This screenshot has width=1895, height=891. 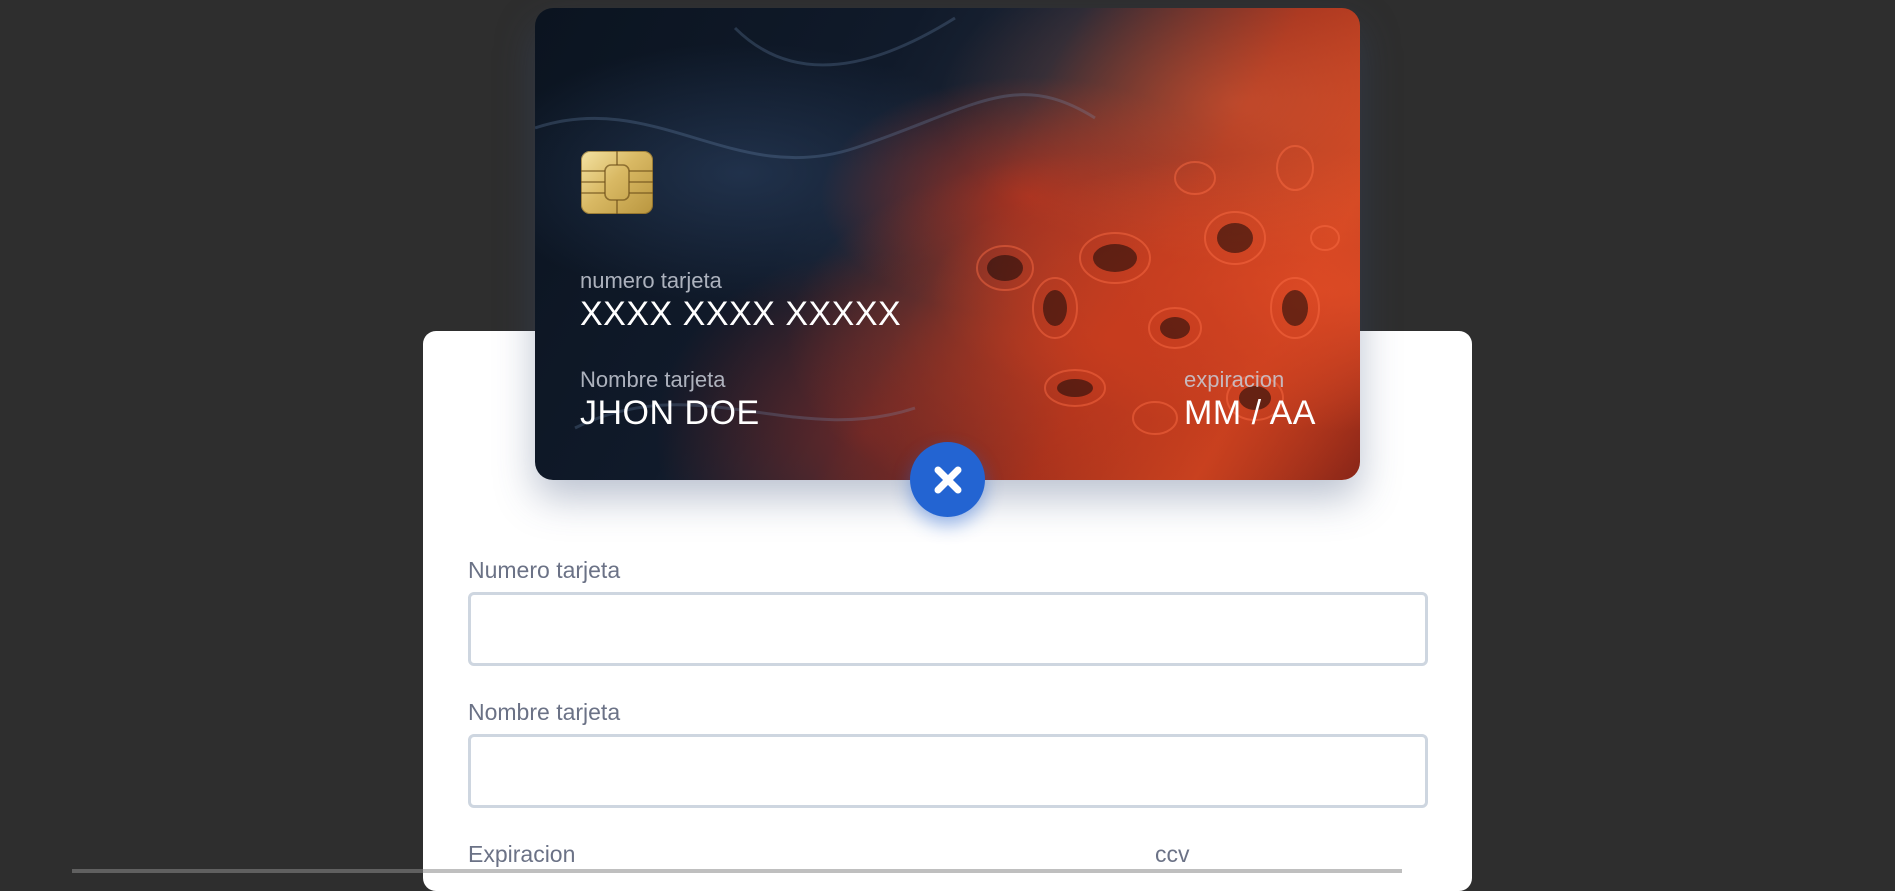 What do you see at coordinates (653, 379) in the screenshot?
I see `card-holder-label: Nombre tarjeta` at bounding box center [653, 379].